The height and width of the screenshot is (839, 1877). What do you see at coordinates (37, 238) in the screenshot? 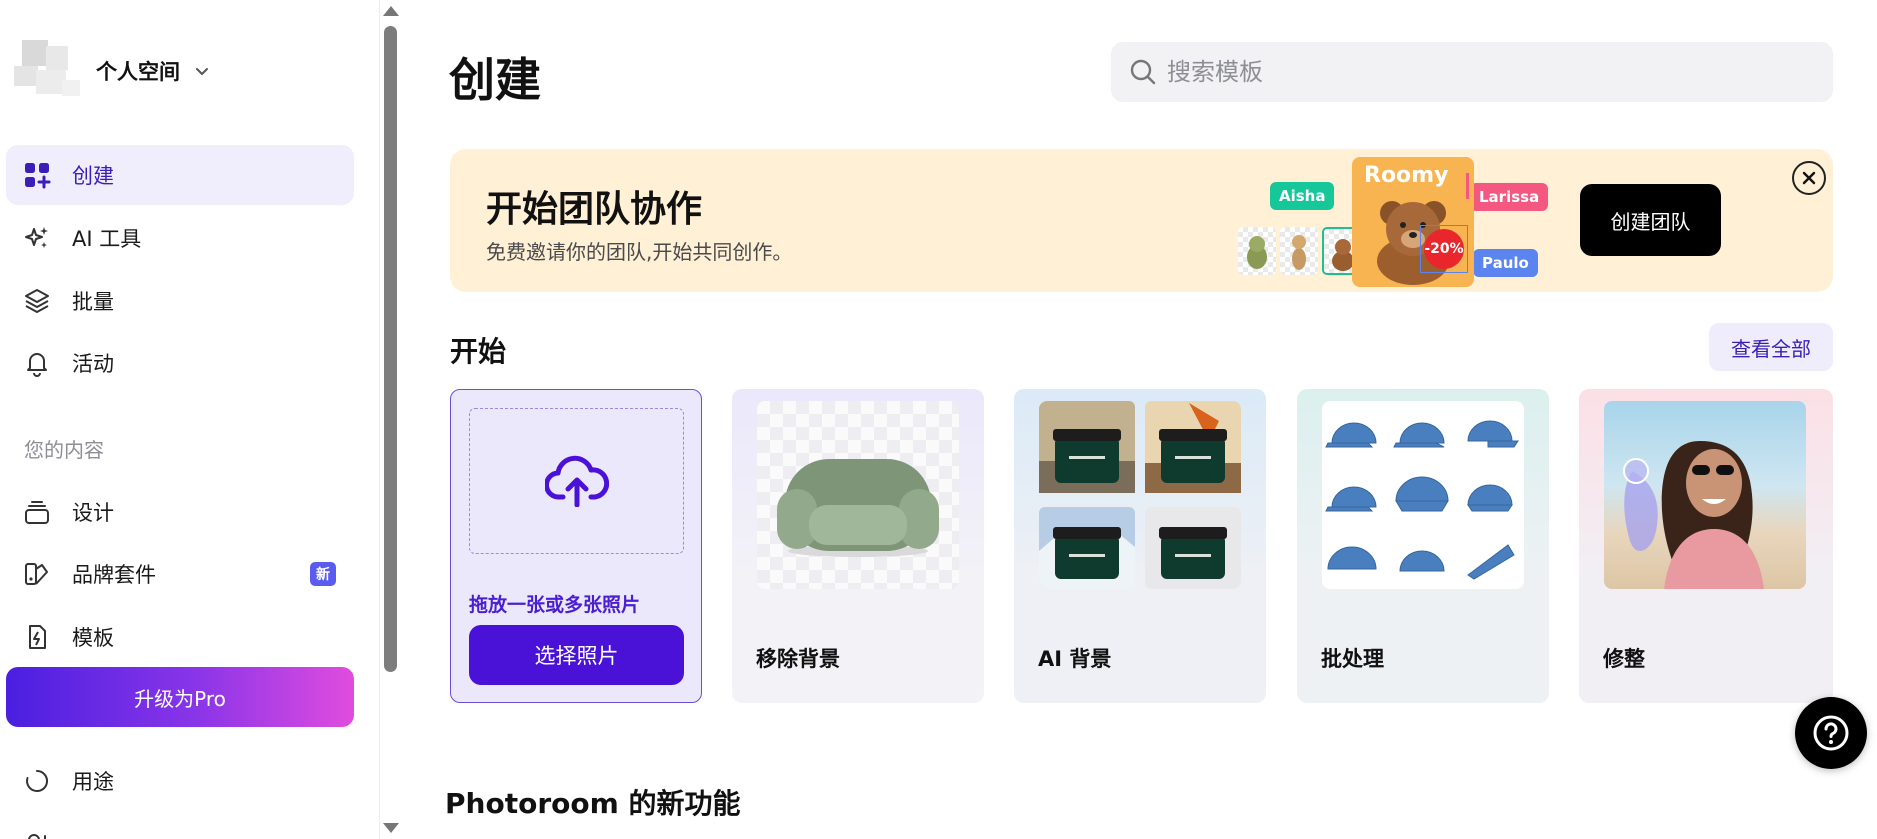
I see `sparkles-icon` at bounding box center [37, 238].